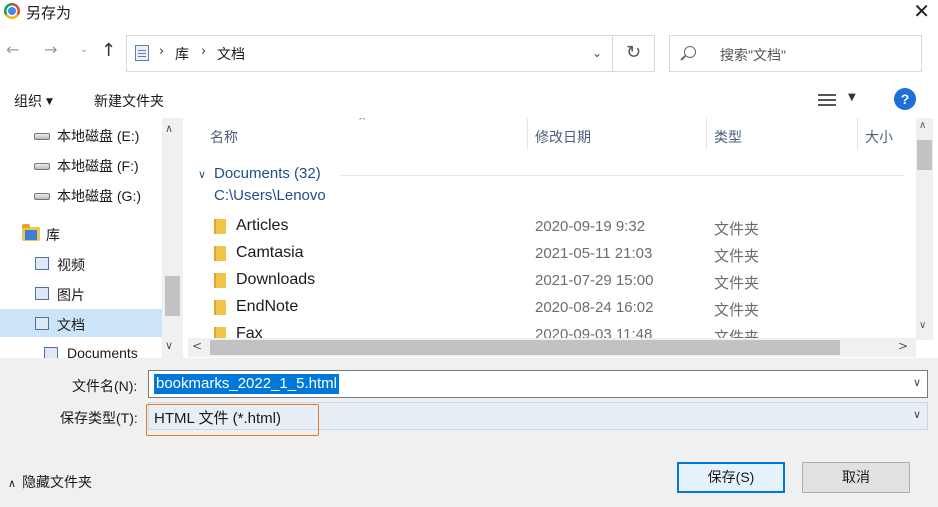 Image resolution: width=938 pixels, height=507 pixels. Describe the element at coordinates (795, 53) in the screenshot. I see `search-input: 搜索"文档"` at that location.